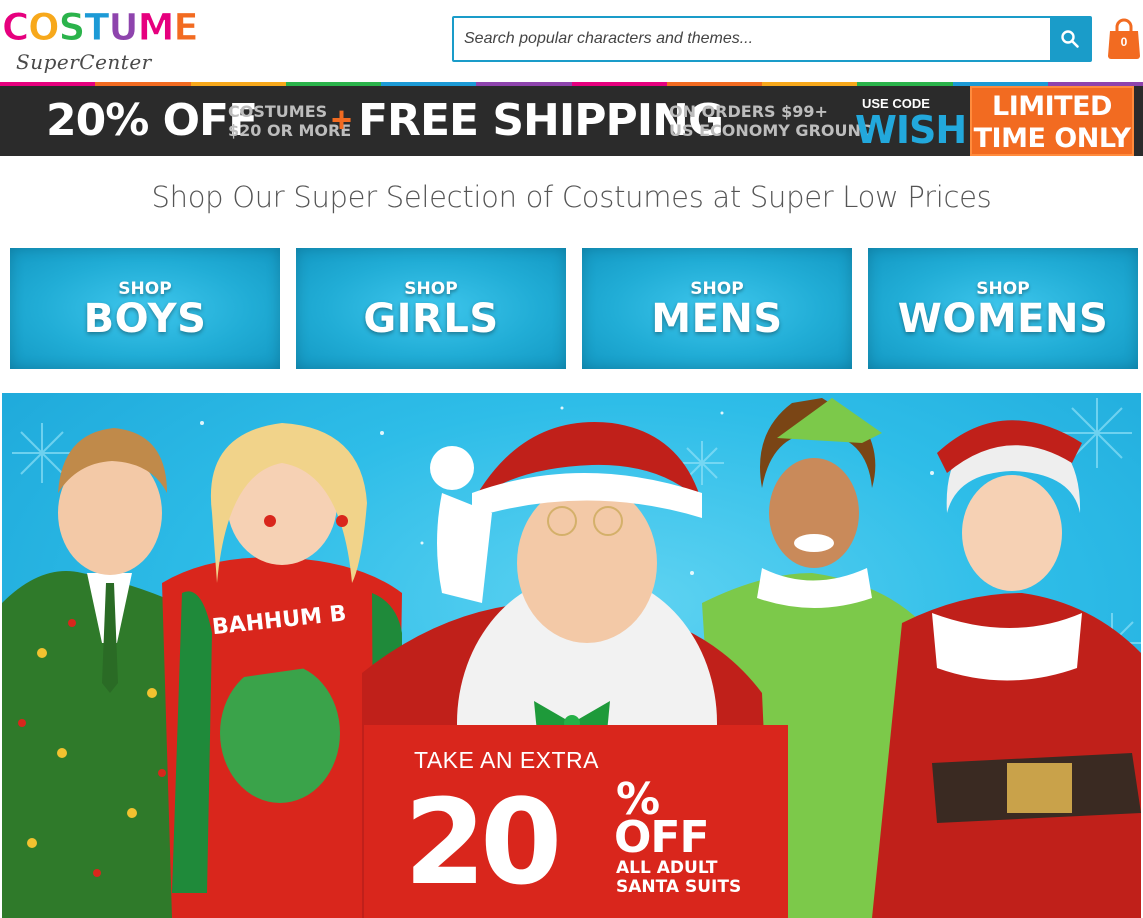 The image size is (1143, 918). I want to click on search-bar, so click(772, 39).